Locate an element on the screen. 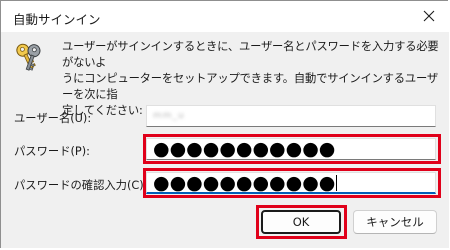 The image size is (450, 250). close-button is located at coordinates (429, 16).